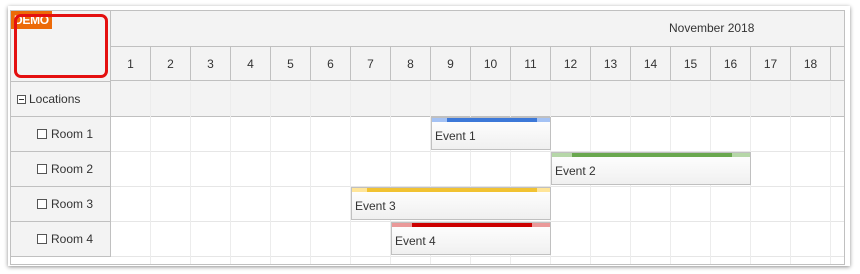 The width and height of the screenshot is (860, 274). Describe the element at coordinates (371, 64) in the screenshot. I see `day-header-cell: 7` at that location.